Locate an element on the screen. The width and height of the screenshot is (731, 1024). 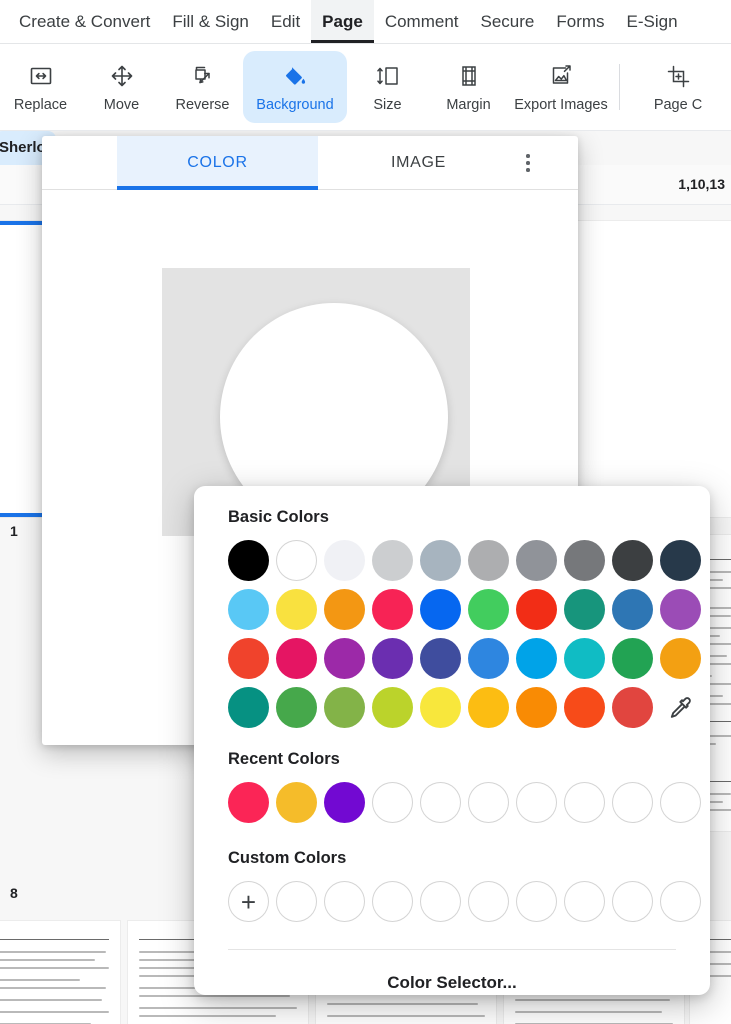
page-add-icon is located at coordinates (678, 76).